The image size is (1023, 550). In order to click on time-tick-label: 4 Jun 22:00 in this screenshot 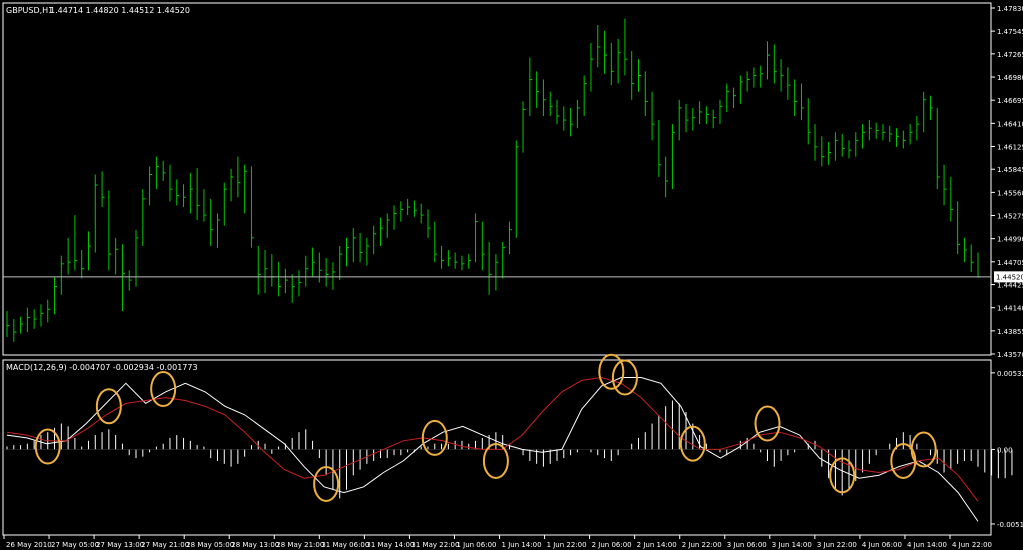, I will do `click(972, 545)`.